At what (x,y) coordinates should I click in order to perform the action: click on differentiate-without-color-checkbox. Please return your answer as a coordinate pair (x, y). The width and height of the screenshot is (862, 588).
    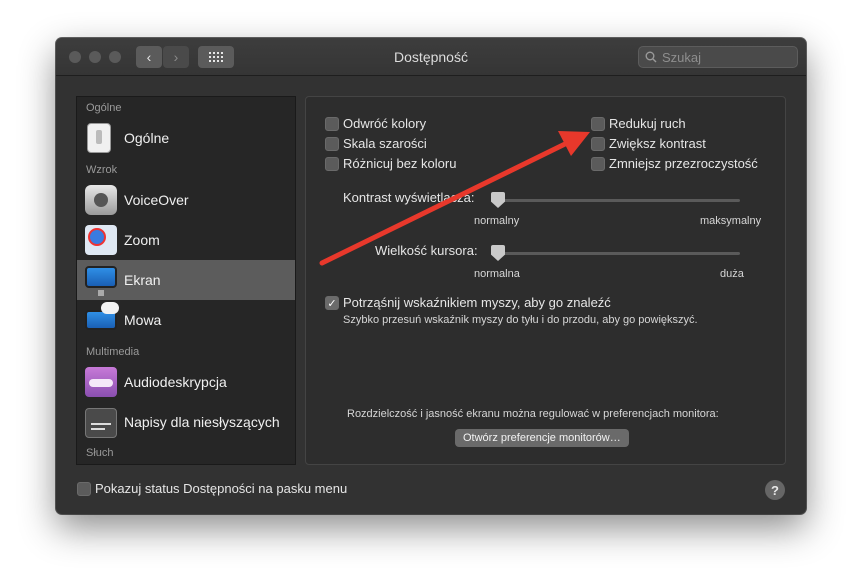
    Looking at the image, I should click on (332, 164).